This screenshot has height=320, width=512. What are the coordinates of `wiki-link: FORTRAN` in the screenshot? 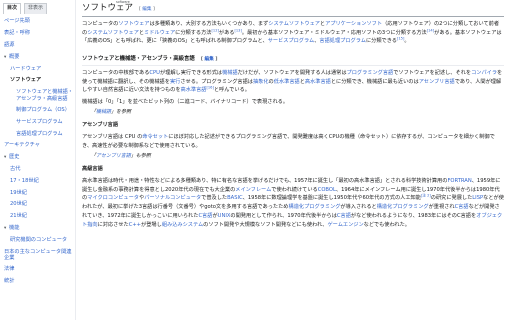 It's located at (459, 181).